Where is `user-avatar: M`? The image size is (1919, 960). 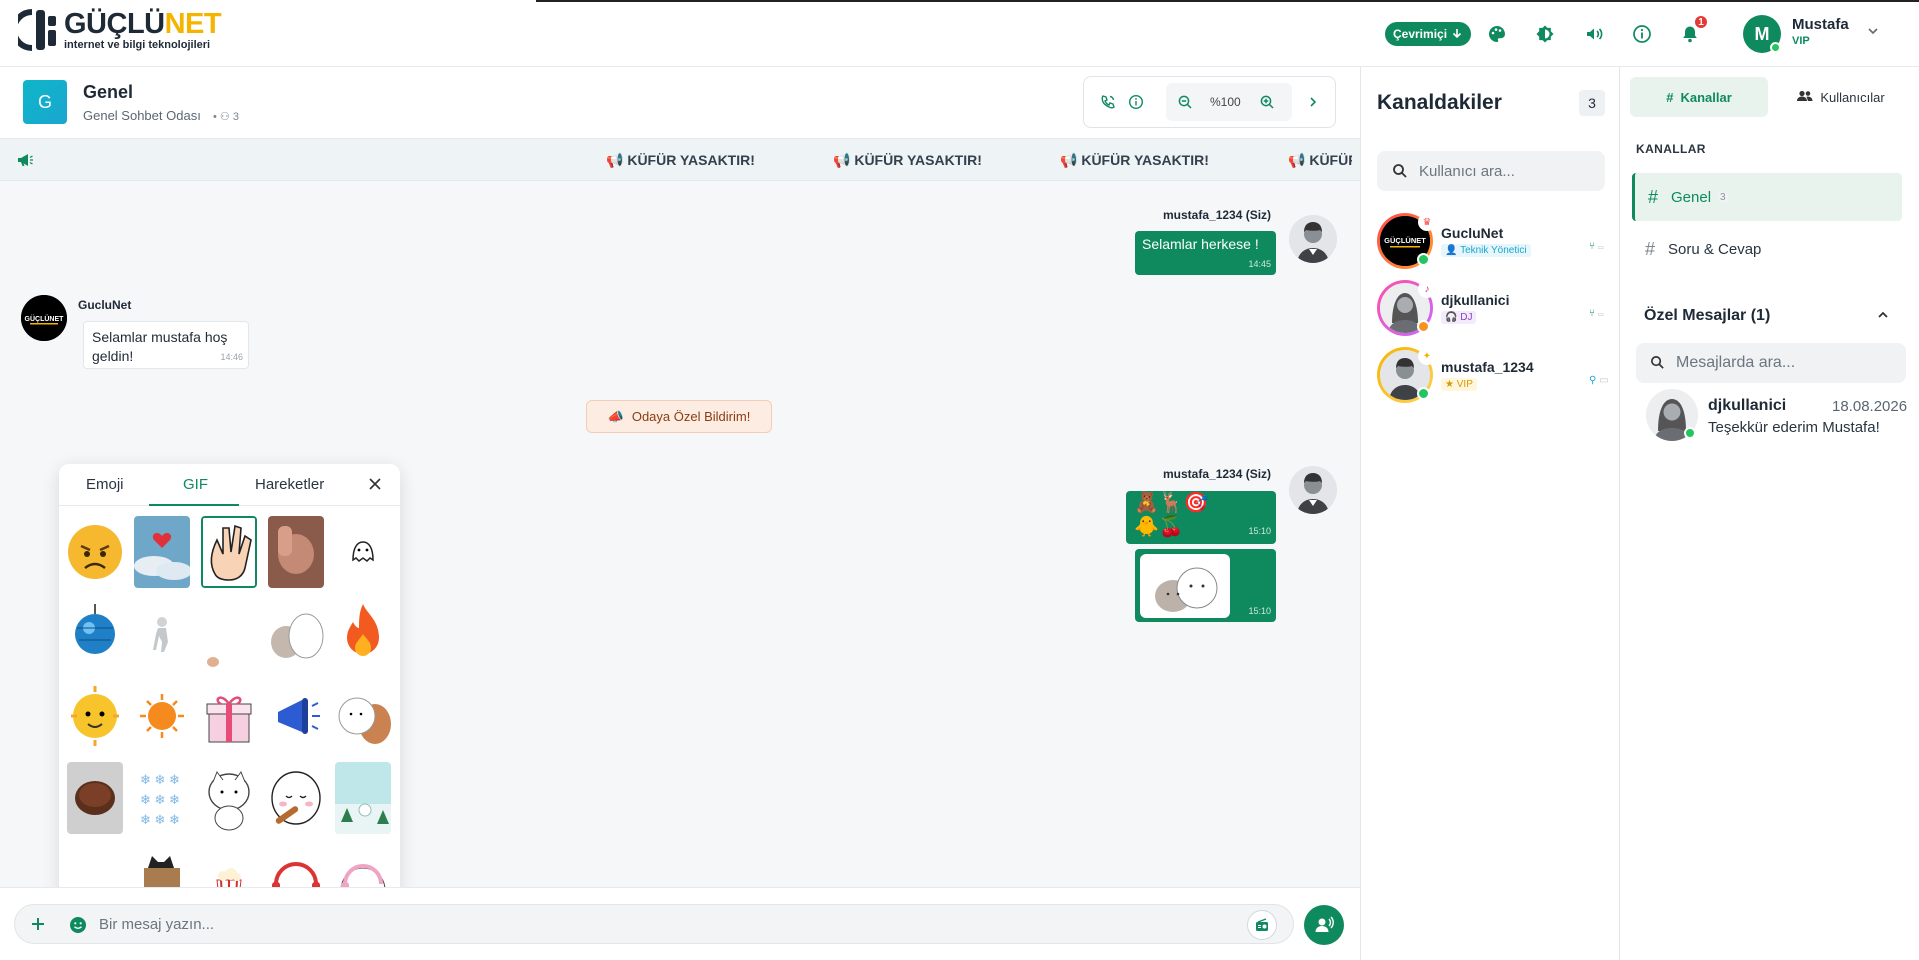 user-avatar: M is located at coordinates (1762, 34).